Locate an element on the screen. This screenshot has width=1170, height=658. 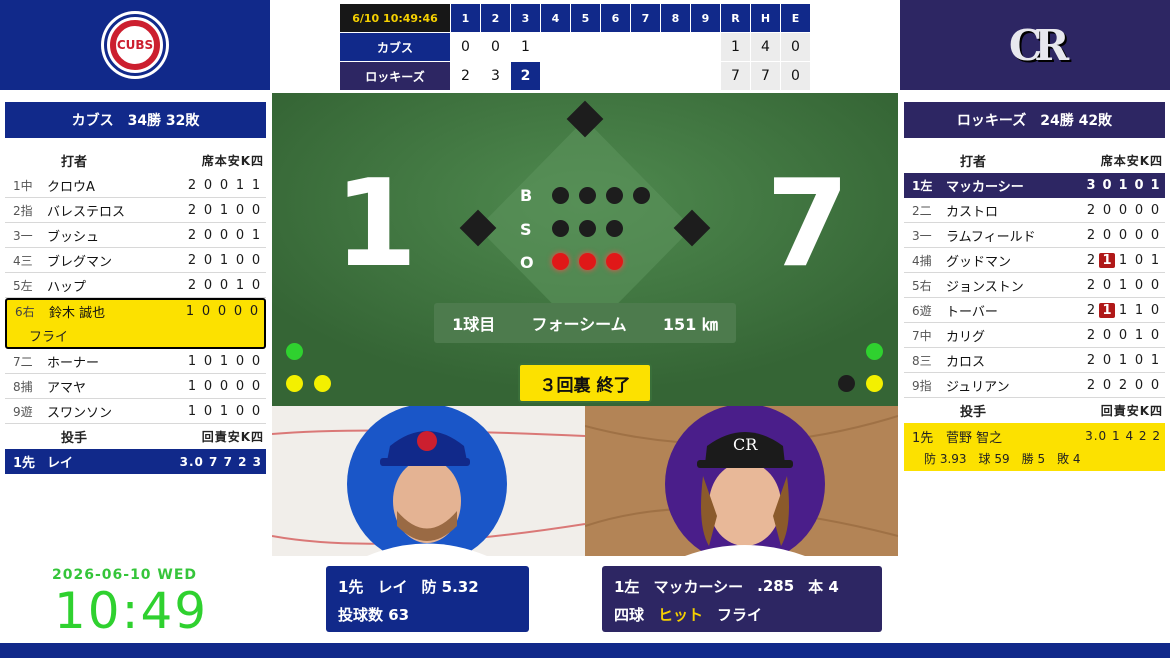
inning-header: 4 is located at coordinates (555, 18).